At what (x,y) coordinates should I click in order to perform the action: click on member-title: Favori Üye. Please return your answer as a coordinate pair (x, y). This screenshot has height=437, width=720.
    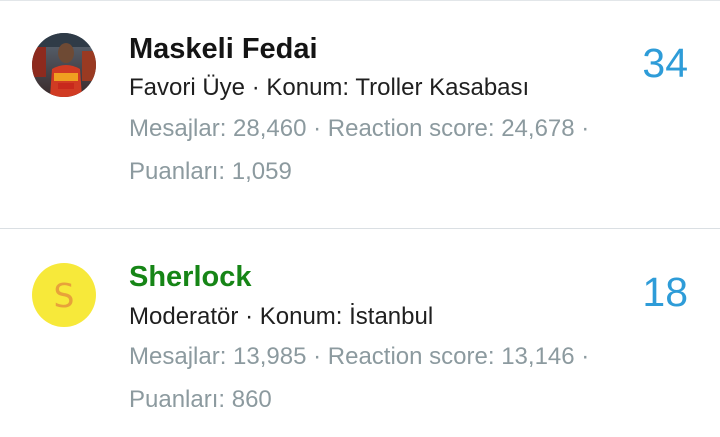
    Looking at the image, I should click on (187, 87).